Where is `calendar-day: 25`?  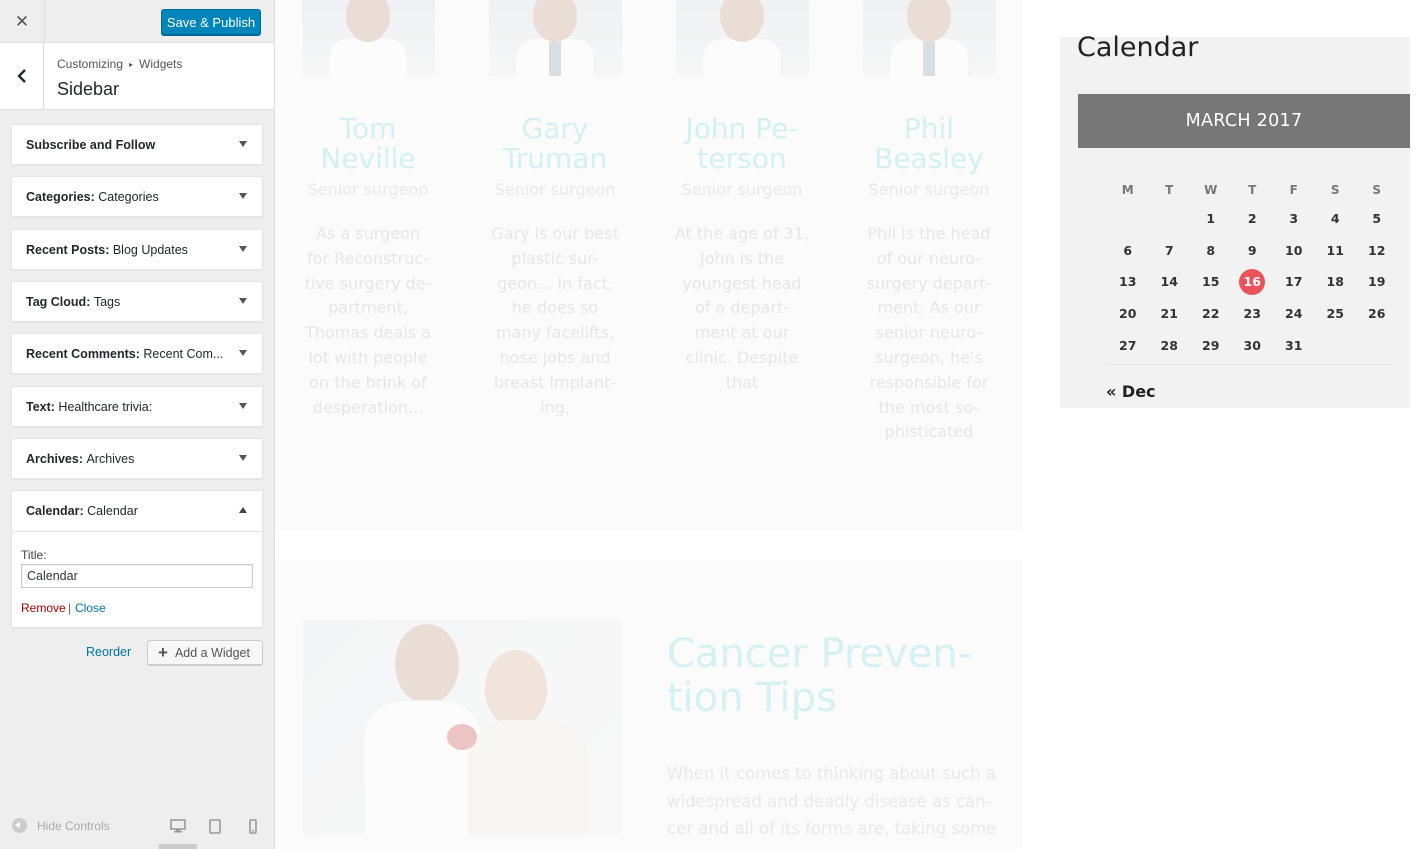
calendar-day: 25 is located at coordinates (1336, 314).